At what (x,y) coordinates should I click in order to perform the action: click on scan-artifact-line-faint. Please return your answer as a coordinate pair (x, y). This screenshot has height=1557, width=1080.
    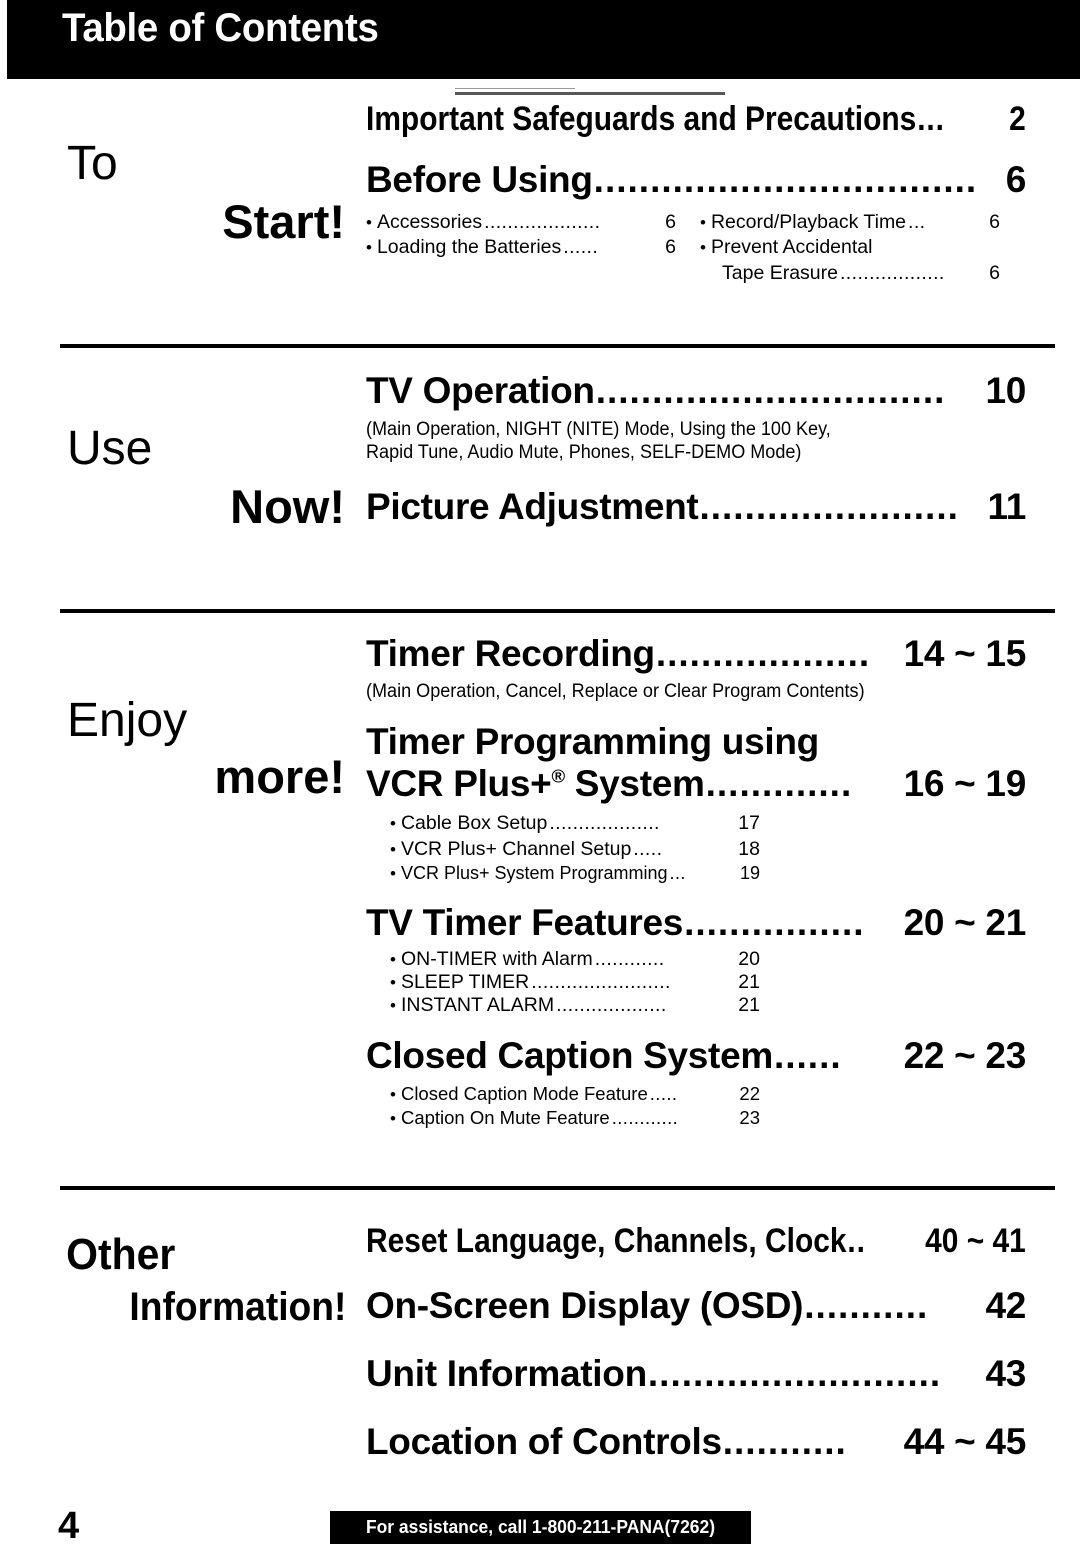
    Looking at the image, I should click on (515, 88).